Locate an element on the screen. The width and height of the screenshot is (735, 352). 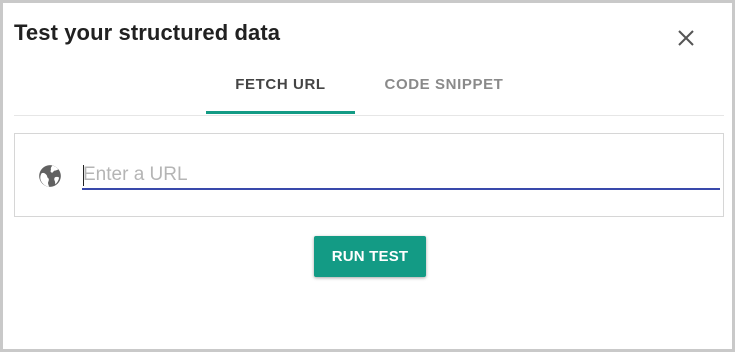
globe-icon is located at coordinates (50, 176).